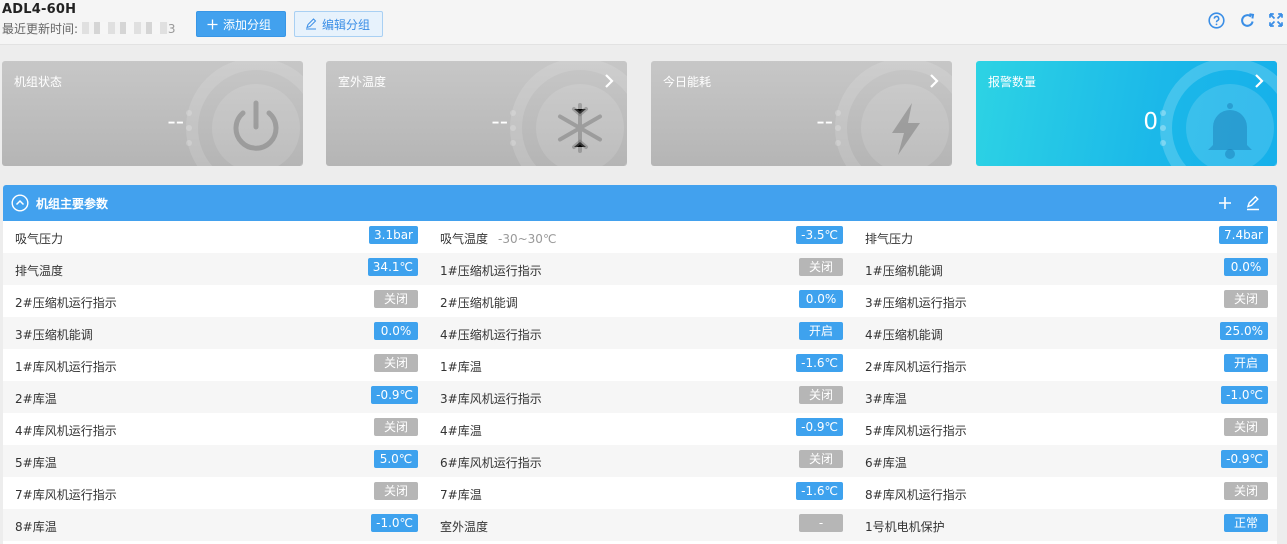 This screenshot has height=544, width=1287. Describe the element at coordinates (491, 399) in the screenshot. I see `param-label-text: 3#库风机运行指示` at that location.